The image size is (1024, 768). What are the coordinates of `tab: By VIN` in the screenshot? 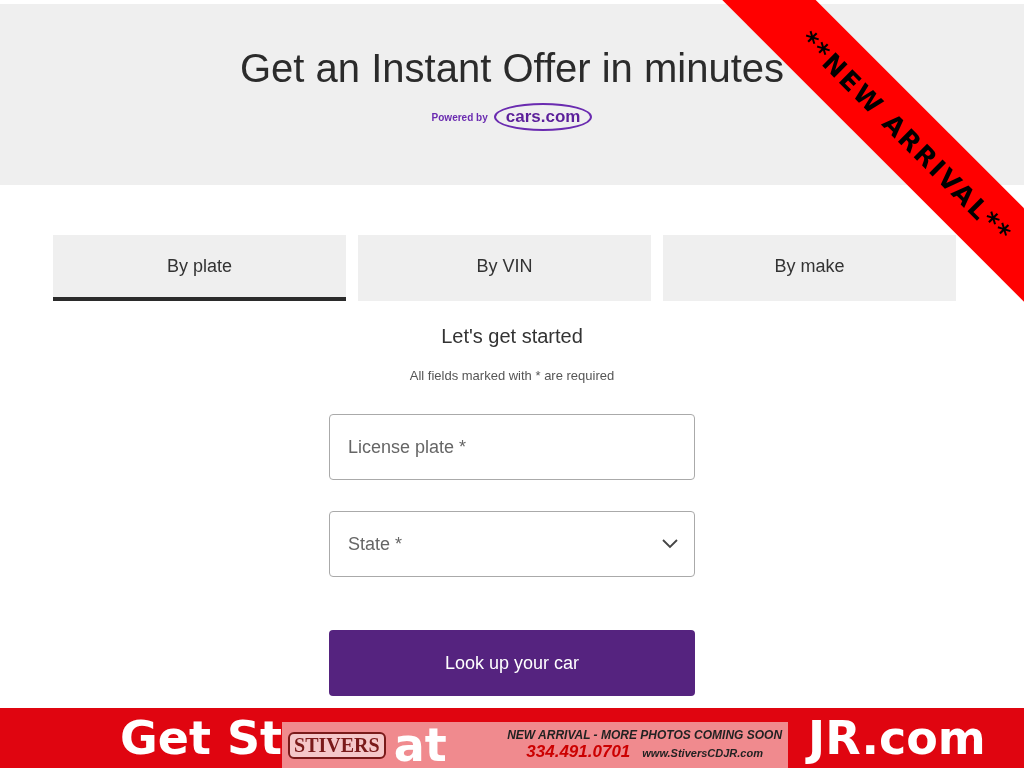 It's located at (504, 268).